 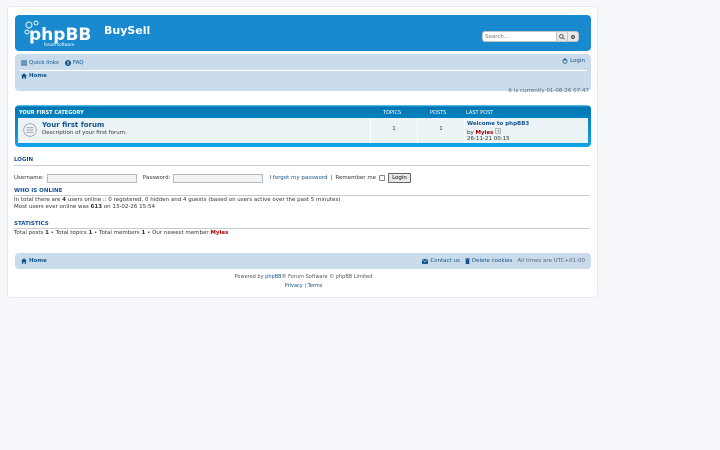 I want to click on total-members-label: Total members, so click(x=119, y=233).